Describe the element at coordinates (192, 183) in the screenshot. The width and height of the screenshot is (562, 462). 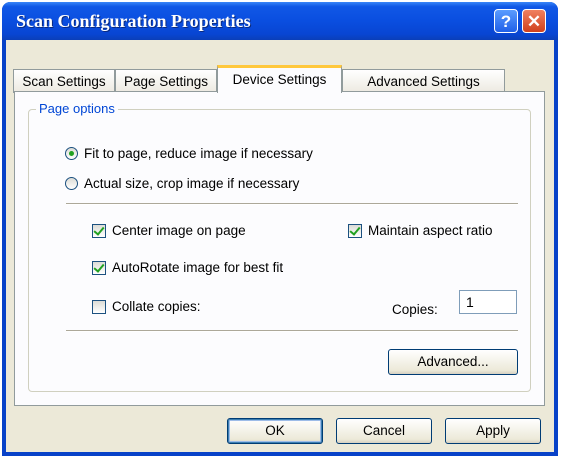
I see `actual-size-label: Actual size, crop image if necessary` at that location.